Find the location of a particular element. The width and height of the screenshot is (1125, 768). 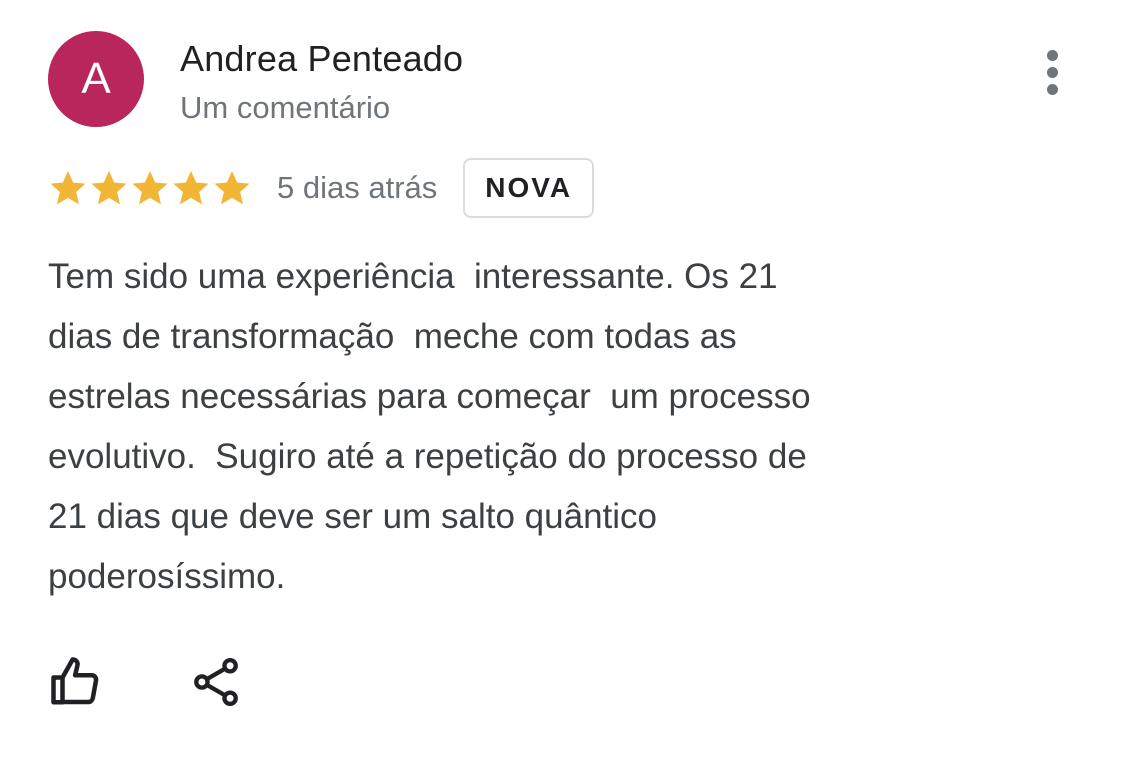

share-icon is located at coordinates (216, 682).